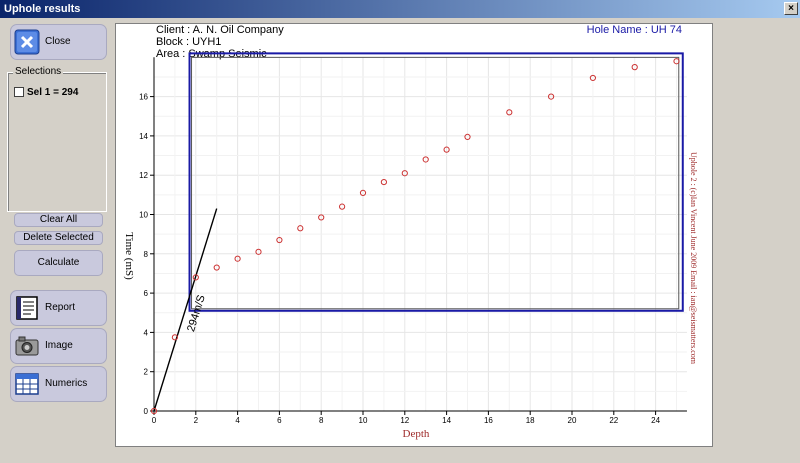 The width and height of the screenshot is (800, 463). What do you see at coordinates (488, 420) in the screenshot?
I see `x-tick-label: 16` at bounding box center [488, 420].